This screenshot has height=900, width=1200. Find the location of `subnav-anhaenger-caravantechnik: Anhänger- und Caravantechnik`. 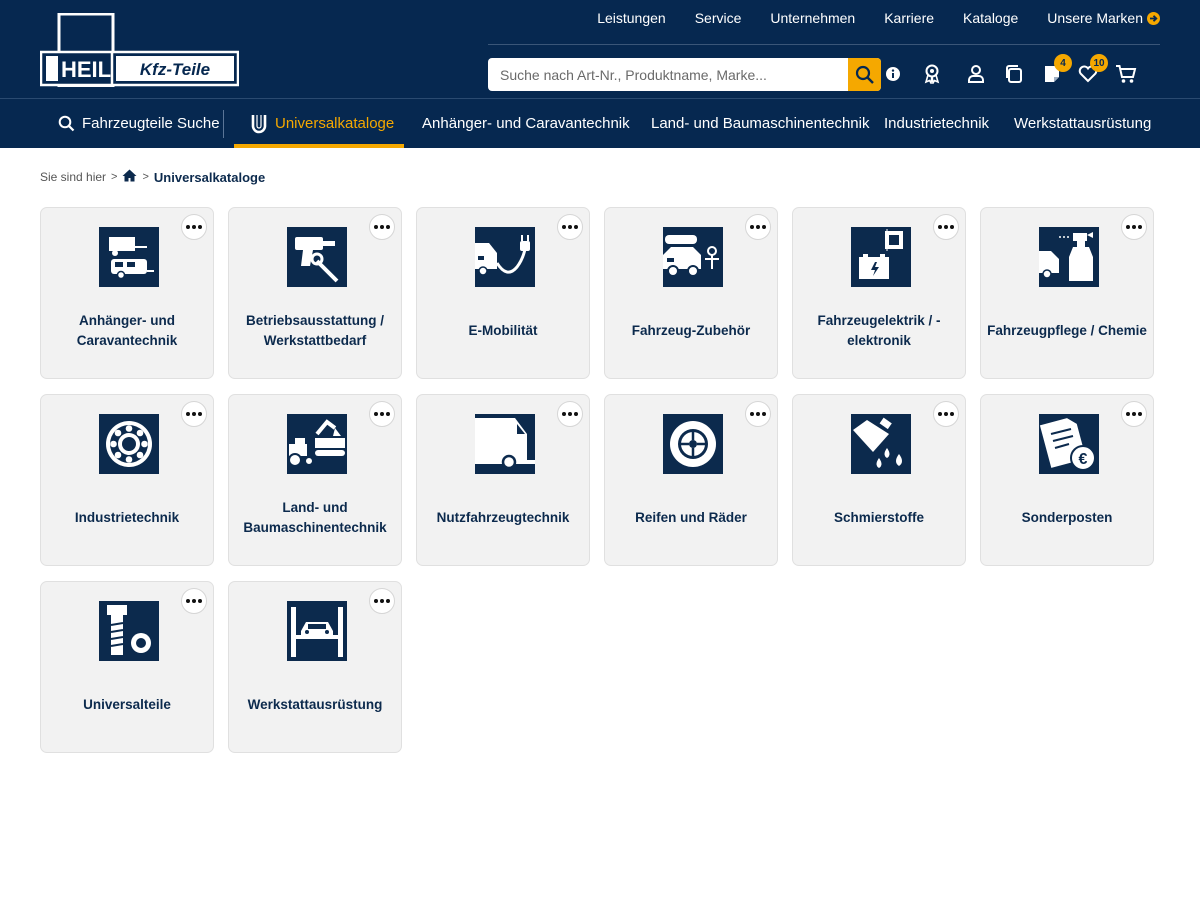

subnav-anhaenger-caravantechnik: Anhänger- und Caravantechnik is located at coordinates (526, 123).